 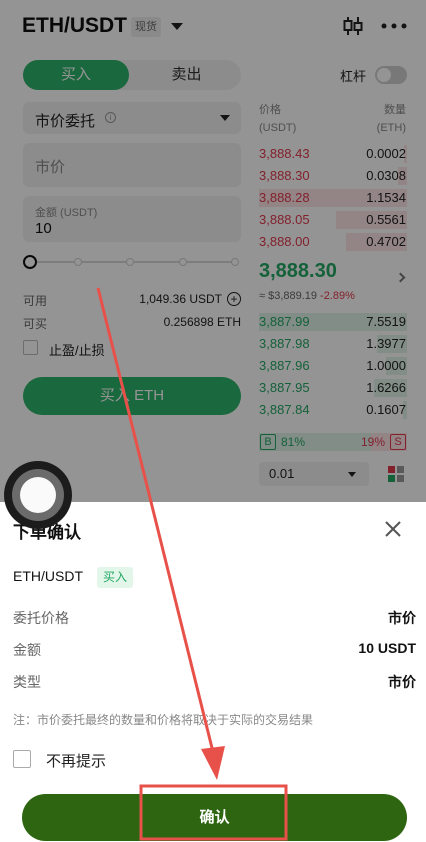 What do you see at coordinates (41, 618) in the screenshot?
I see `detail-label: 委托价格` at bounding box center [41, 618].